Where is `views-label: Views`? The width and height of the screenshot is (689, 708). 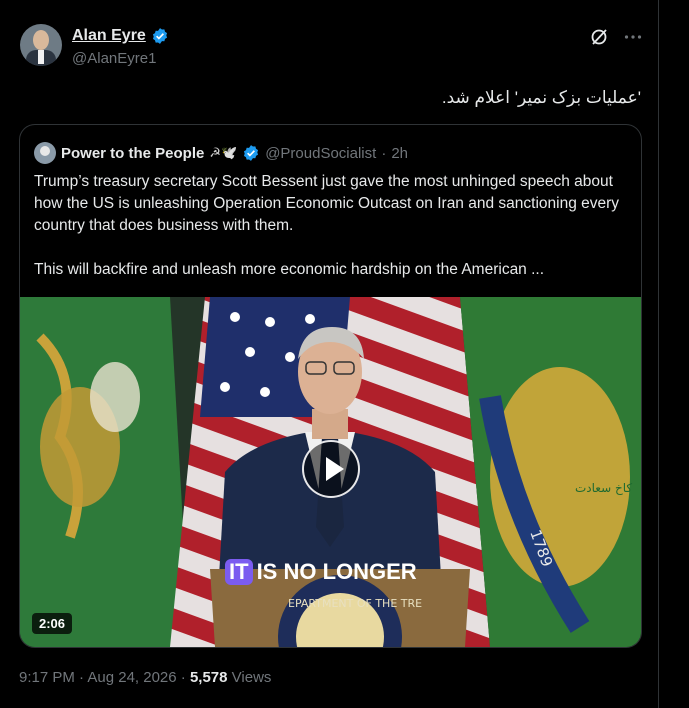
views-label: Views is located at coordinates (249, 677).